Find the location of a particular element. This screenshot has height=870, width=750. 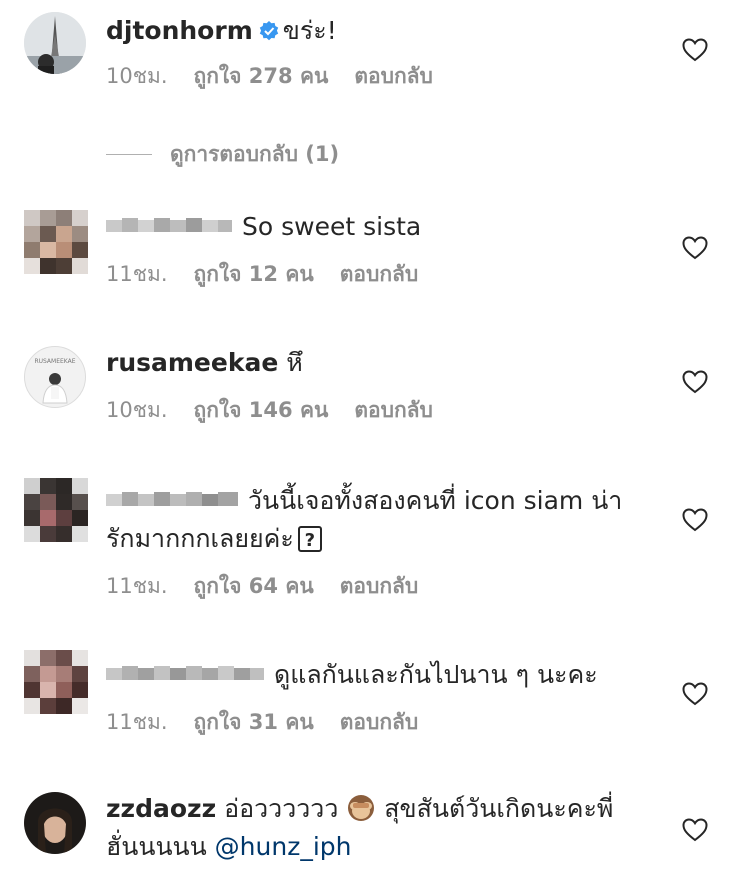

comment-meta: 11ชม. ถูกใจ 31 คน ตอบกลับ is located at coordinates (380, 722).